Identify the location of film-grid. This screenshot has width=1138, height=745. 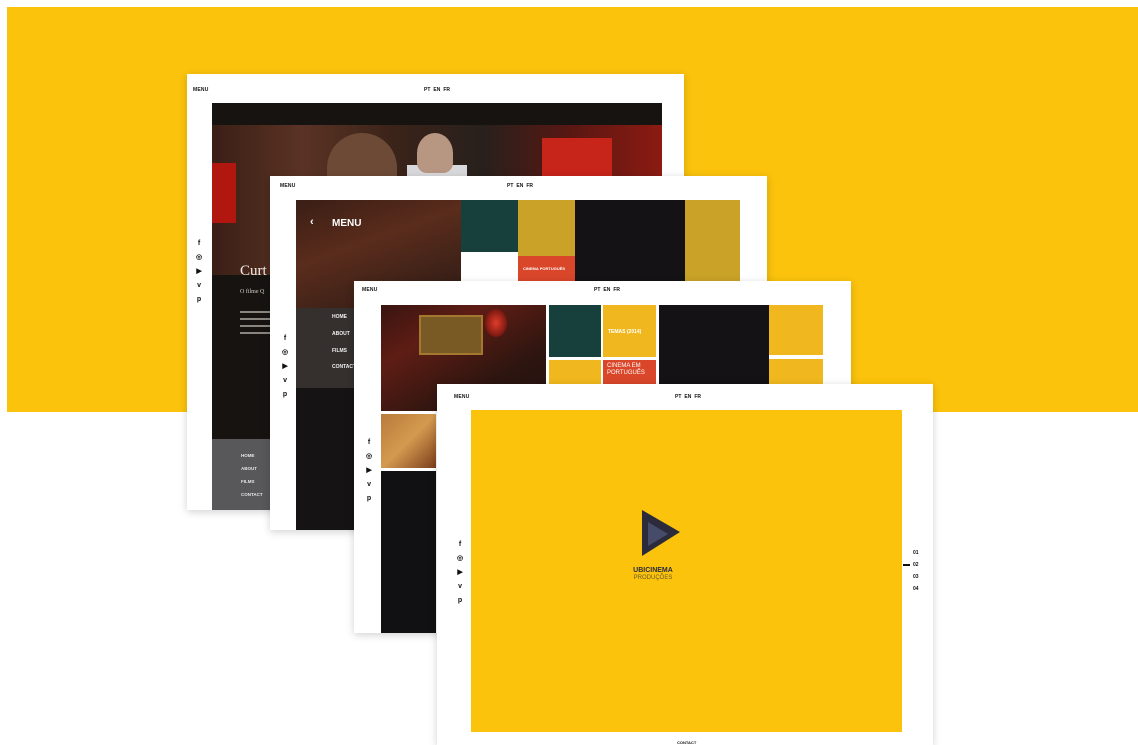
(600, 242).